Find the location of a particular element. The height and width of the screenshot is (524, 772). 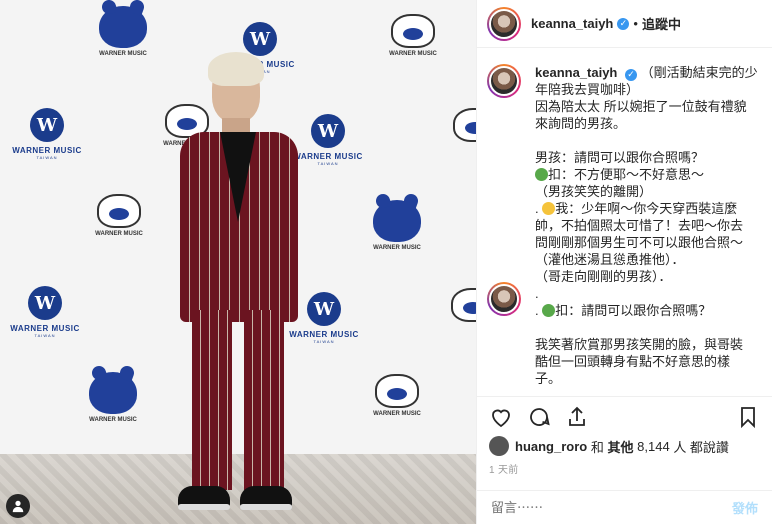

right-leg is located at coordinates (264, 400).